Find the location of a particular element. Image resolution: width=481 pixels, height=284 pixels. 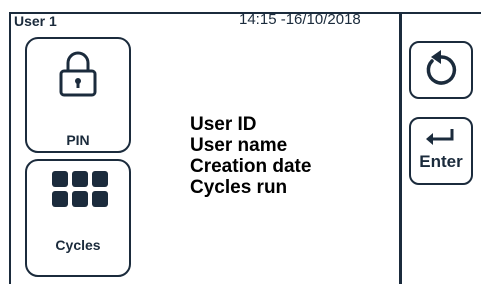

user-label: User 1 is located at coordinates (35, 21).